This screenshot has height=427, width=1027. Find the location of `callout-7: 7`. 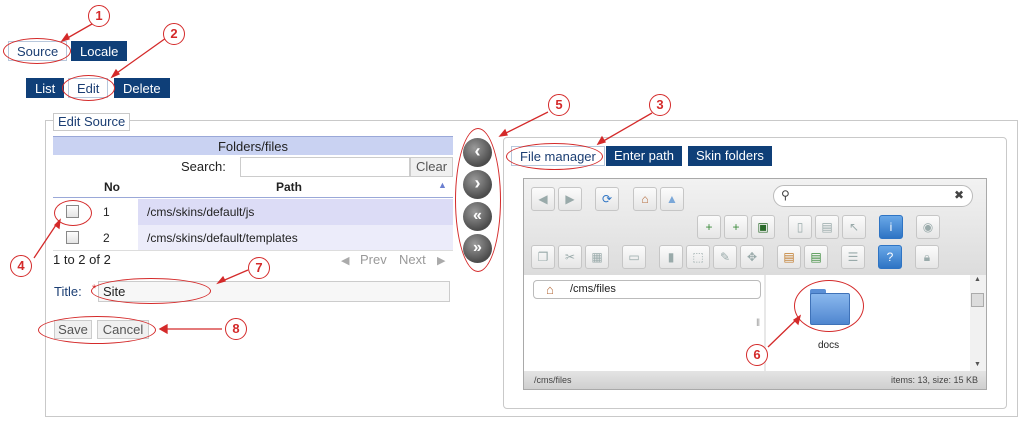

callout-7: 7 is located at coordinates (259, 268).